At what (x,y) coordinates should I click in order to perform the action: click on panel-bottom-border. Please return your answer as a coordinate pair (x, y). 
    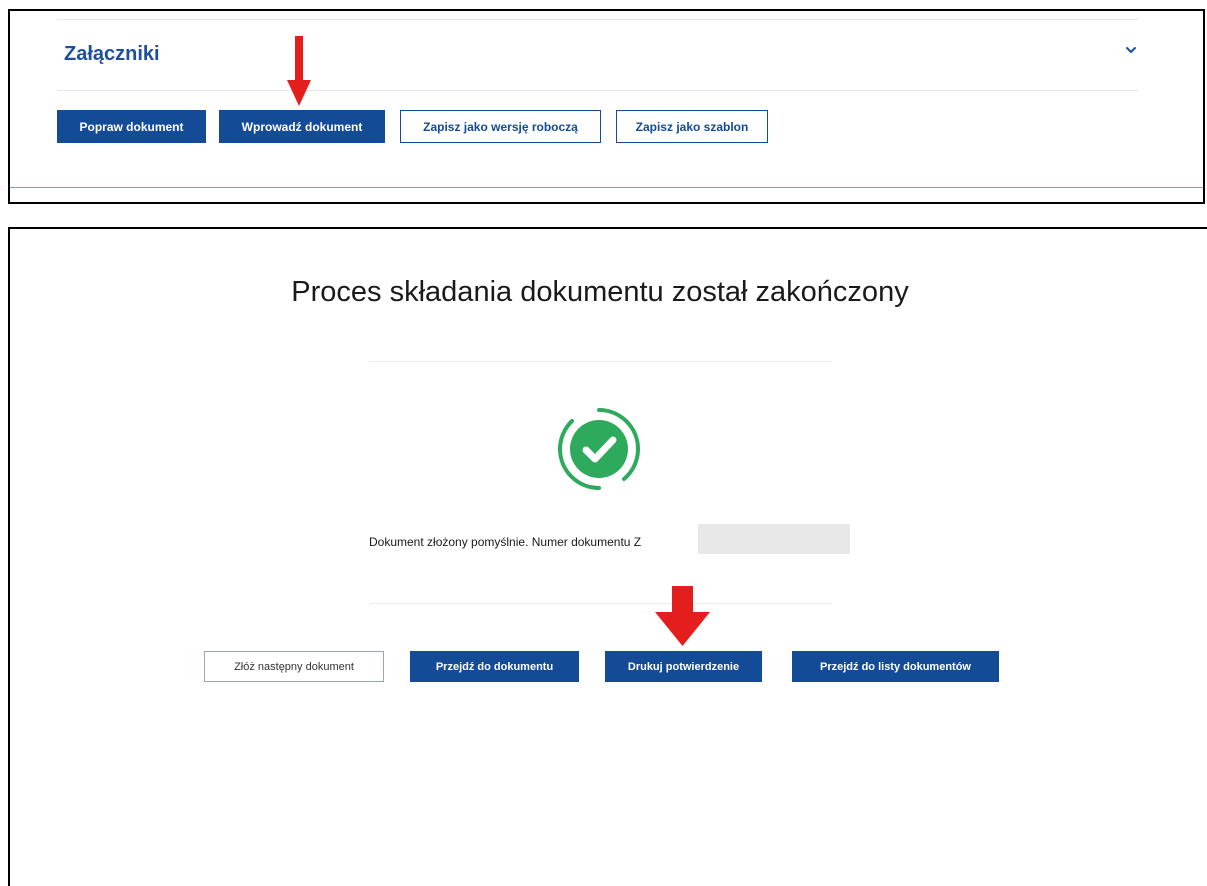
    Looking at the image, I should click on (606, 187).